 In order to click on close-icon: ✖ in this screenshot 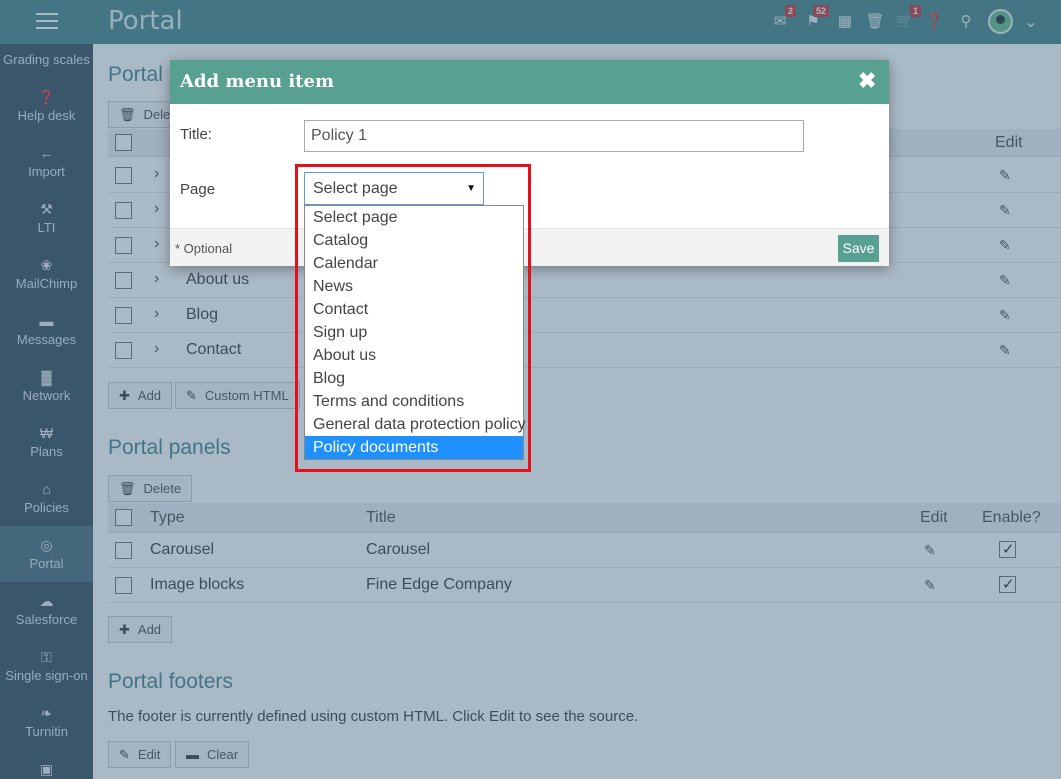, I will do `click(867, 81)`.